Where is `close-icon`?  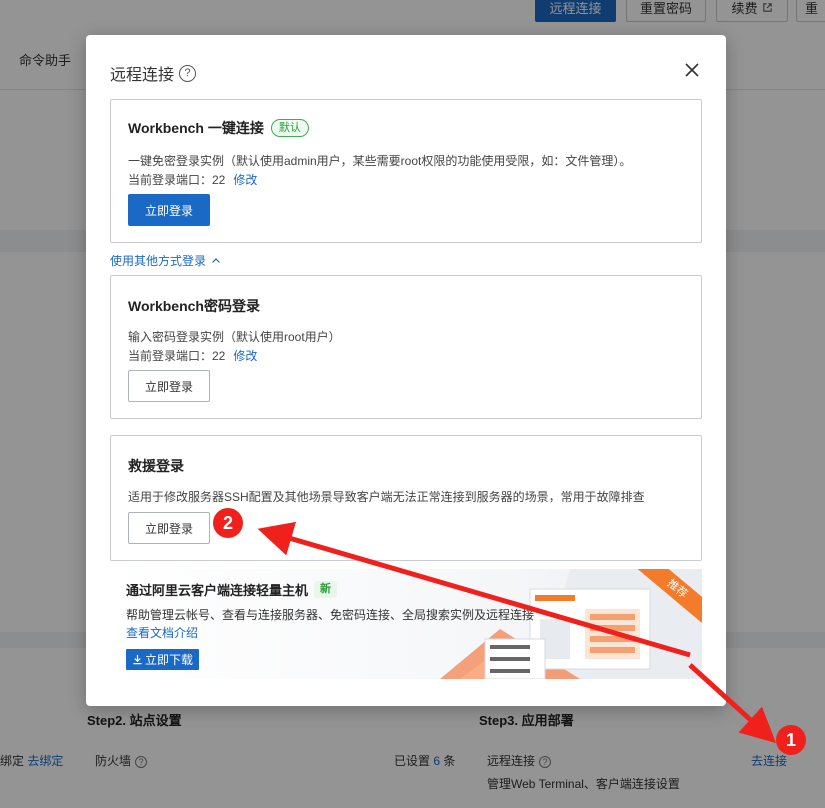
close-icon is located at coordinates (692, 70).